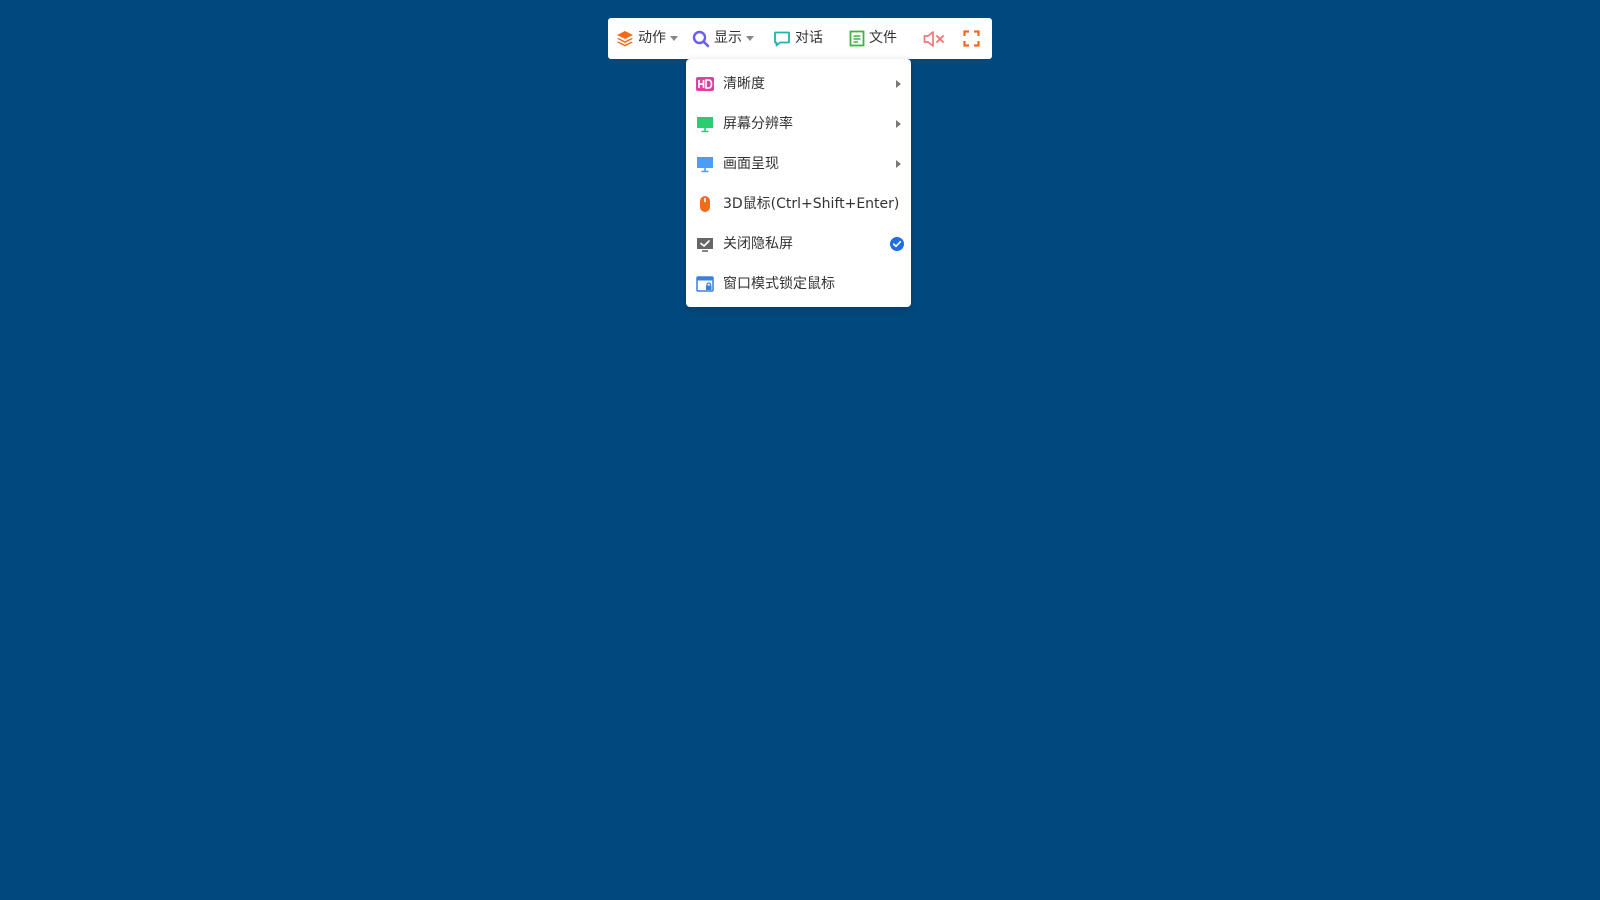  Describe the element at coordinates (883, 38) in the screenshot. I see `file-label: 文件` at that location.